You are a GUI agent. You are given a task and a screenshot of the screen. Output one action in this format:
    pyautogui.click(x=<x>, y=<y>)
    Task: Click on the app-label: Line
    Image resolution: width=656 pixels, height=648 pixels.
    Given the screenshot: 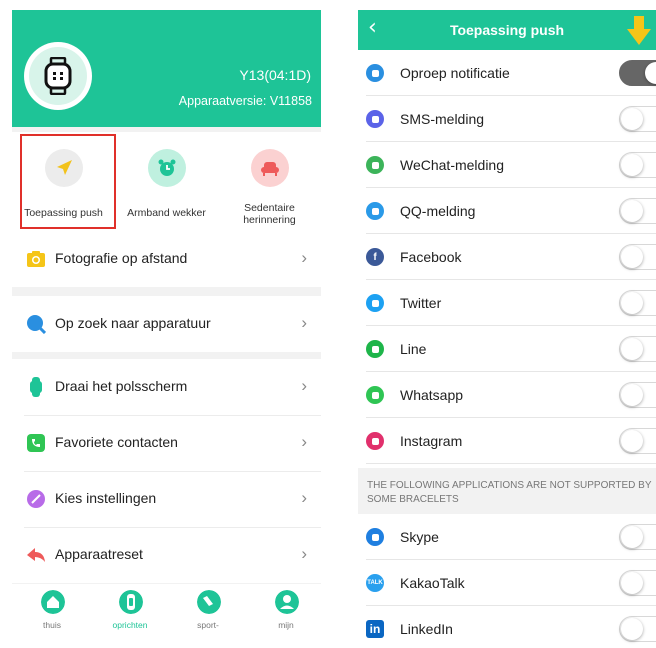 What is the action you would take?
    pyautogui.click(x=413, y=349)
    